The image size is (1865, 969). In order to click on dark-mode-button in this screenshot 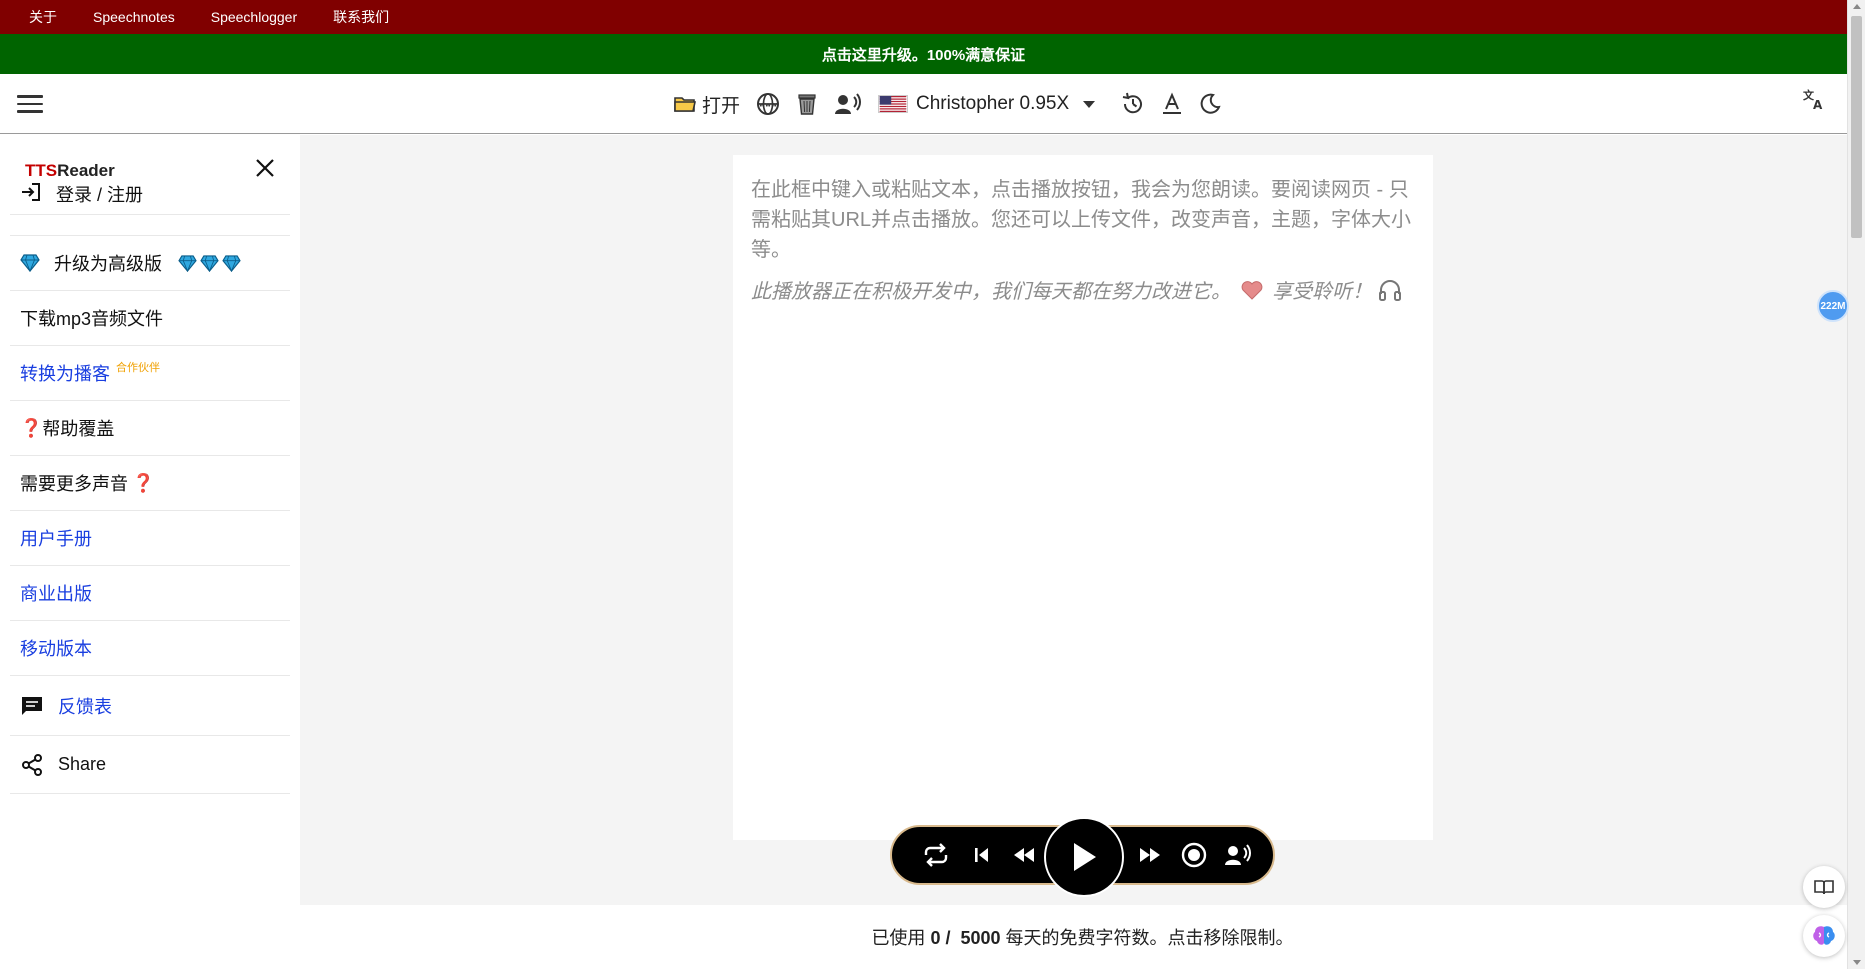, I will do `click(1210, 104)`.